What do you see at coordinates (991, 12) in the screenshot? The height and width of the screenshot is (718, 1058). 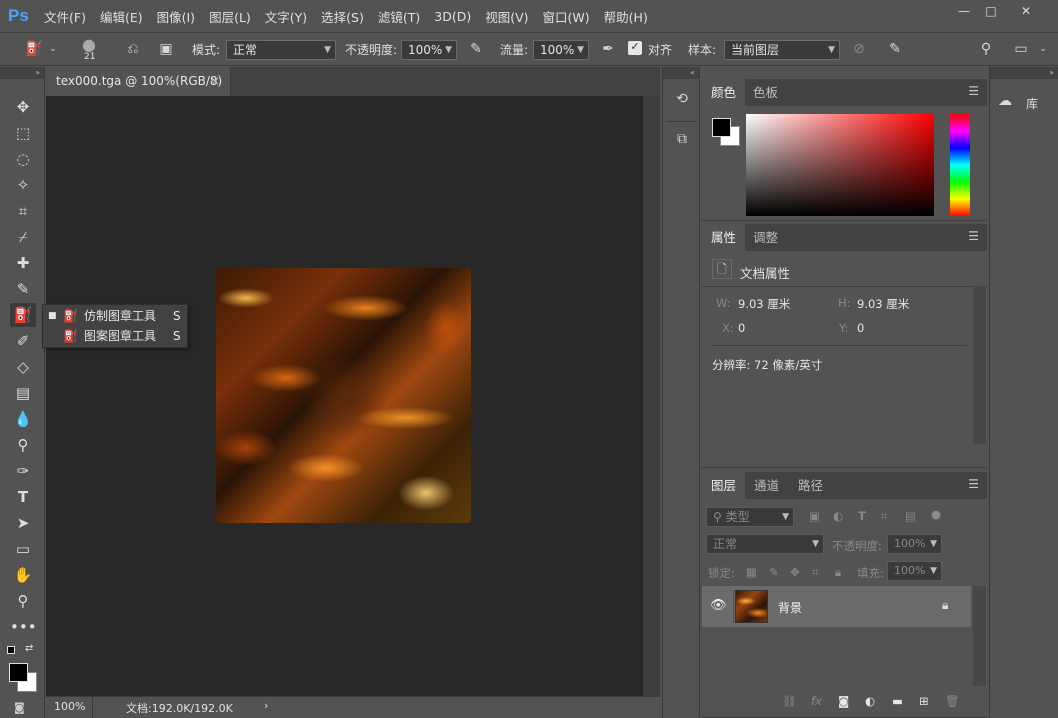 I see `maximize-button: □` at bounding box center [991, 12].